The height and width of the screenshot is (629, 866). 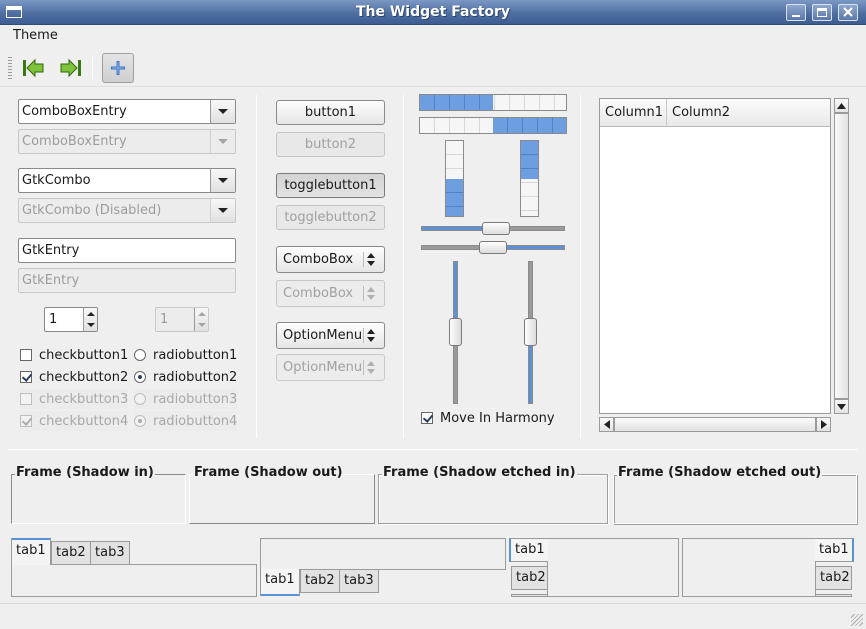 I want to click on close-icon, so click(x=848, y=12).